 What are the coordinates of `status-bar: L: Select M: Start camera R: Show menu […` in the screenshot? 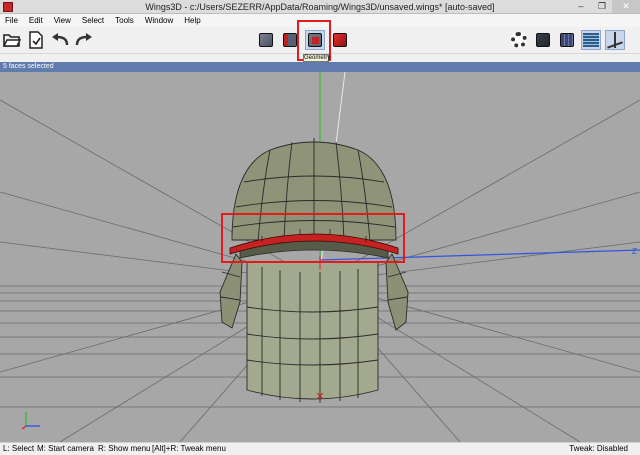 It's located at (320, 448).